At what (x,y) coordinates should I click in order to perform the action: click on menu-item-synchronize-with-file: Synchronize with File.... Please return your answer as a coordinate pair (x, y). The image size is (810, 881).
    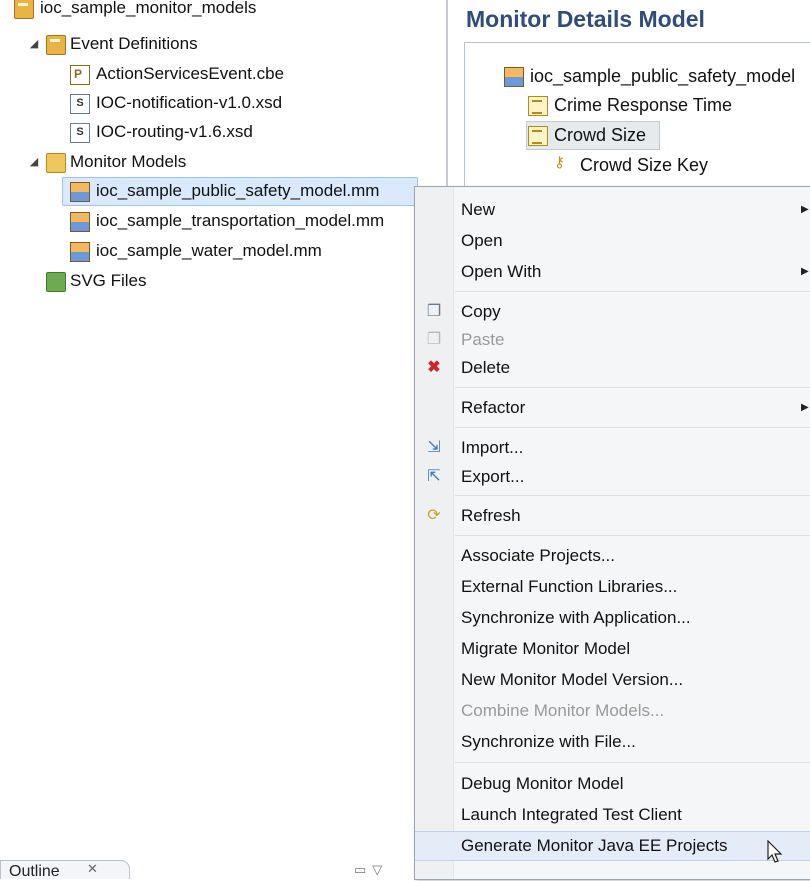
    Looking at the image, I should click on (612, 742).